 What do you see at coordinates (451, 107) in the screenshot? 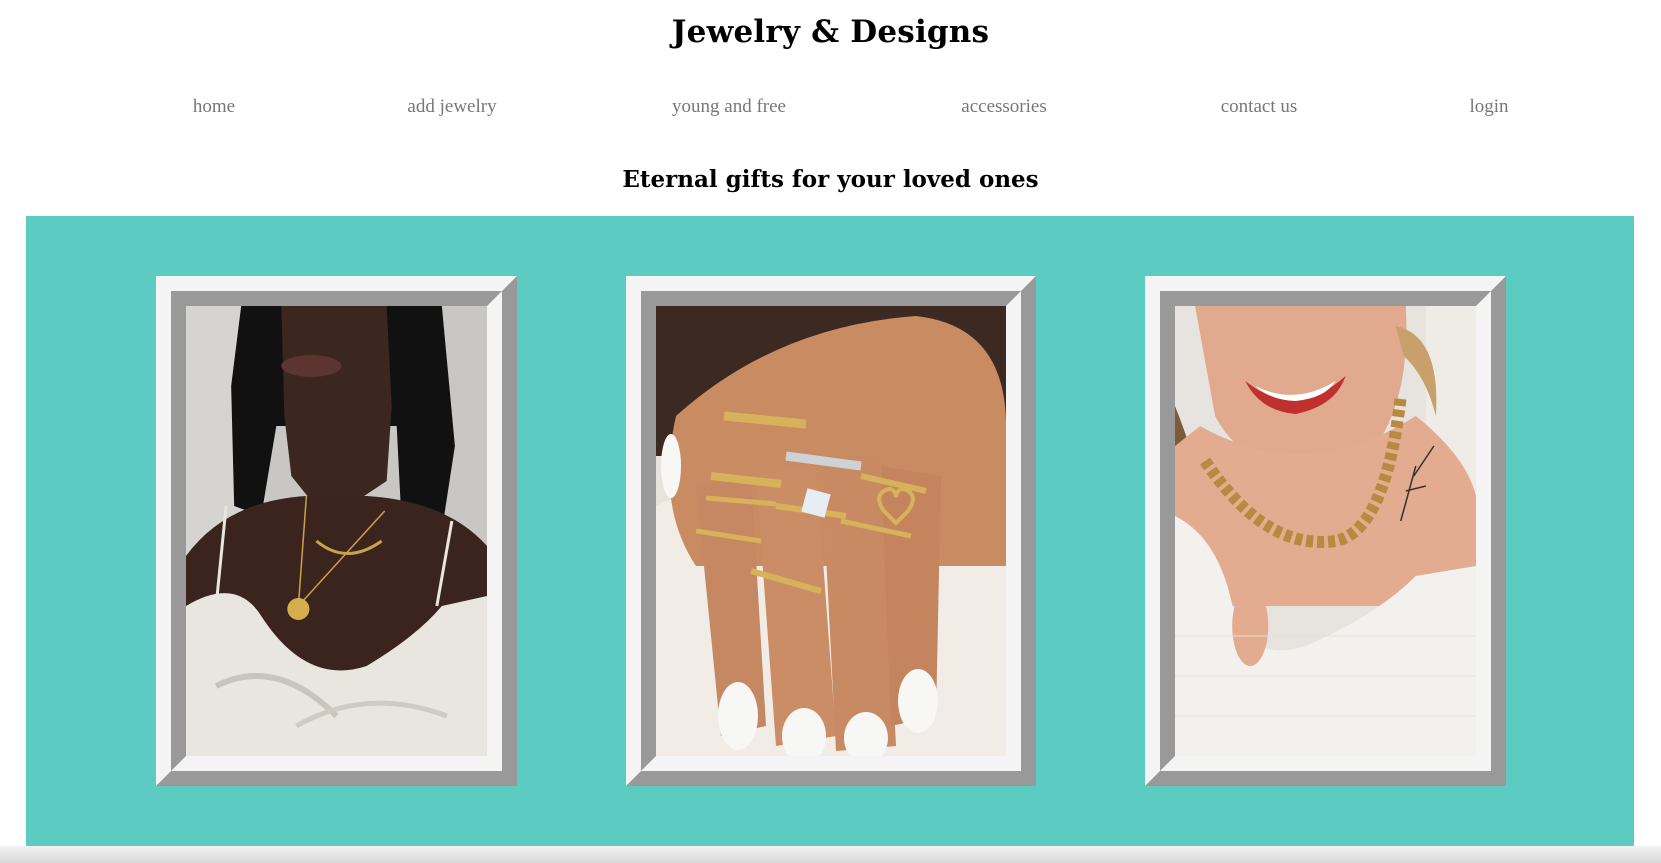
I see `nav-item-add-jewelry: add jewelry` at bounding box center [451, 107].